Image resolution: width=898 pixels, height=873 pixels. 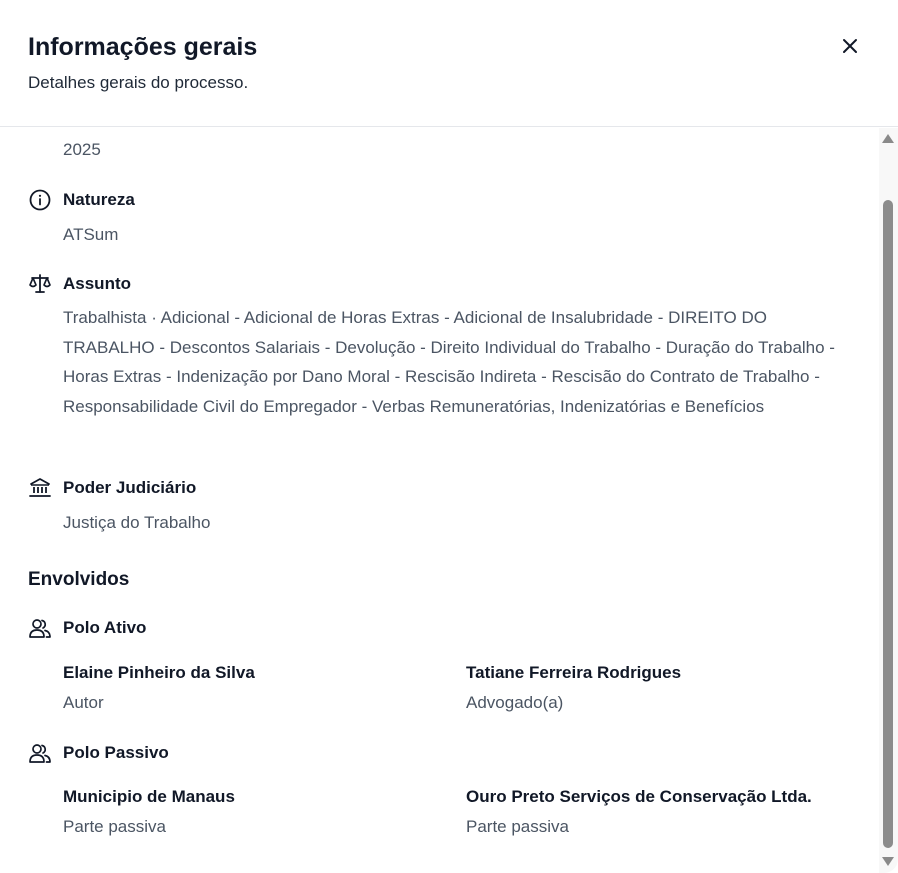 What do you see at coordinates (99, 199) in the screenshot?
I see `natureza-label: Natureza` at bounding box center [99, 199].